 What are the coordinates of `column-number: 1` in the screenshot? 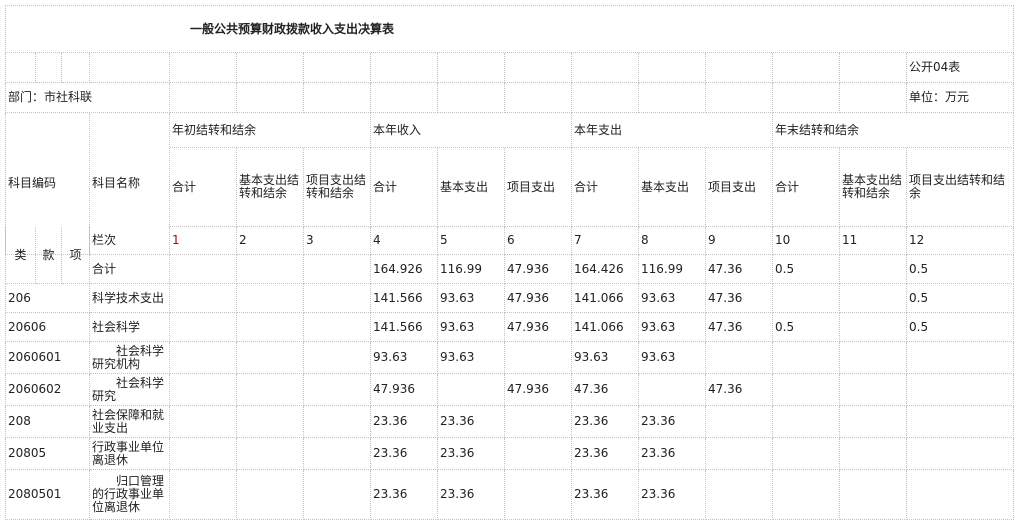 It's located at (203, 241).